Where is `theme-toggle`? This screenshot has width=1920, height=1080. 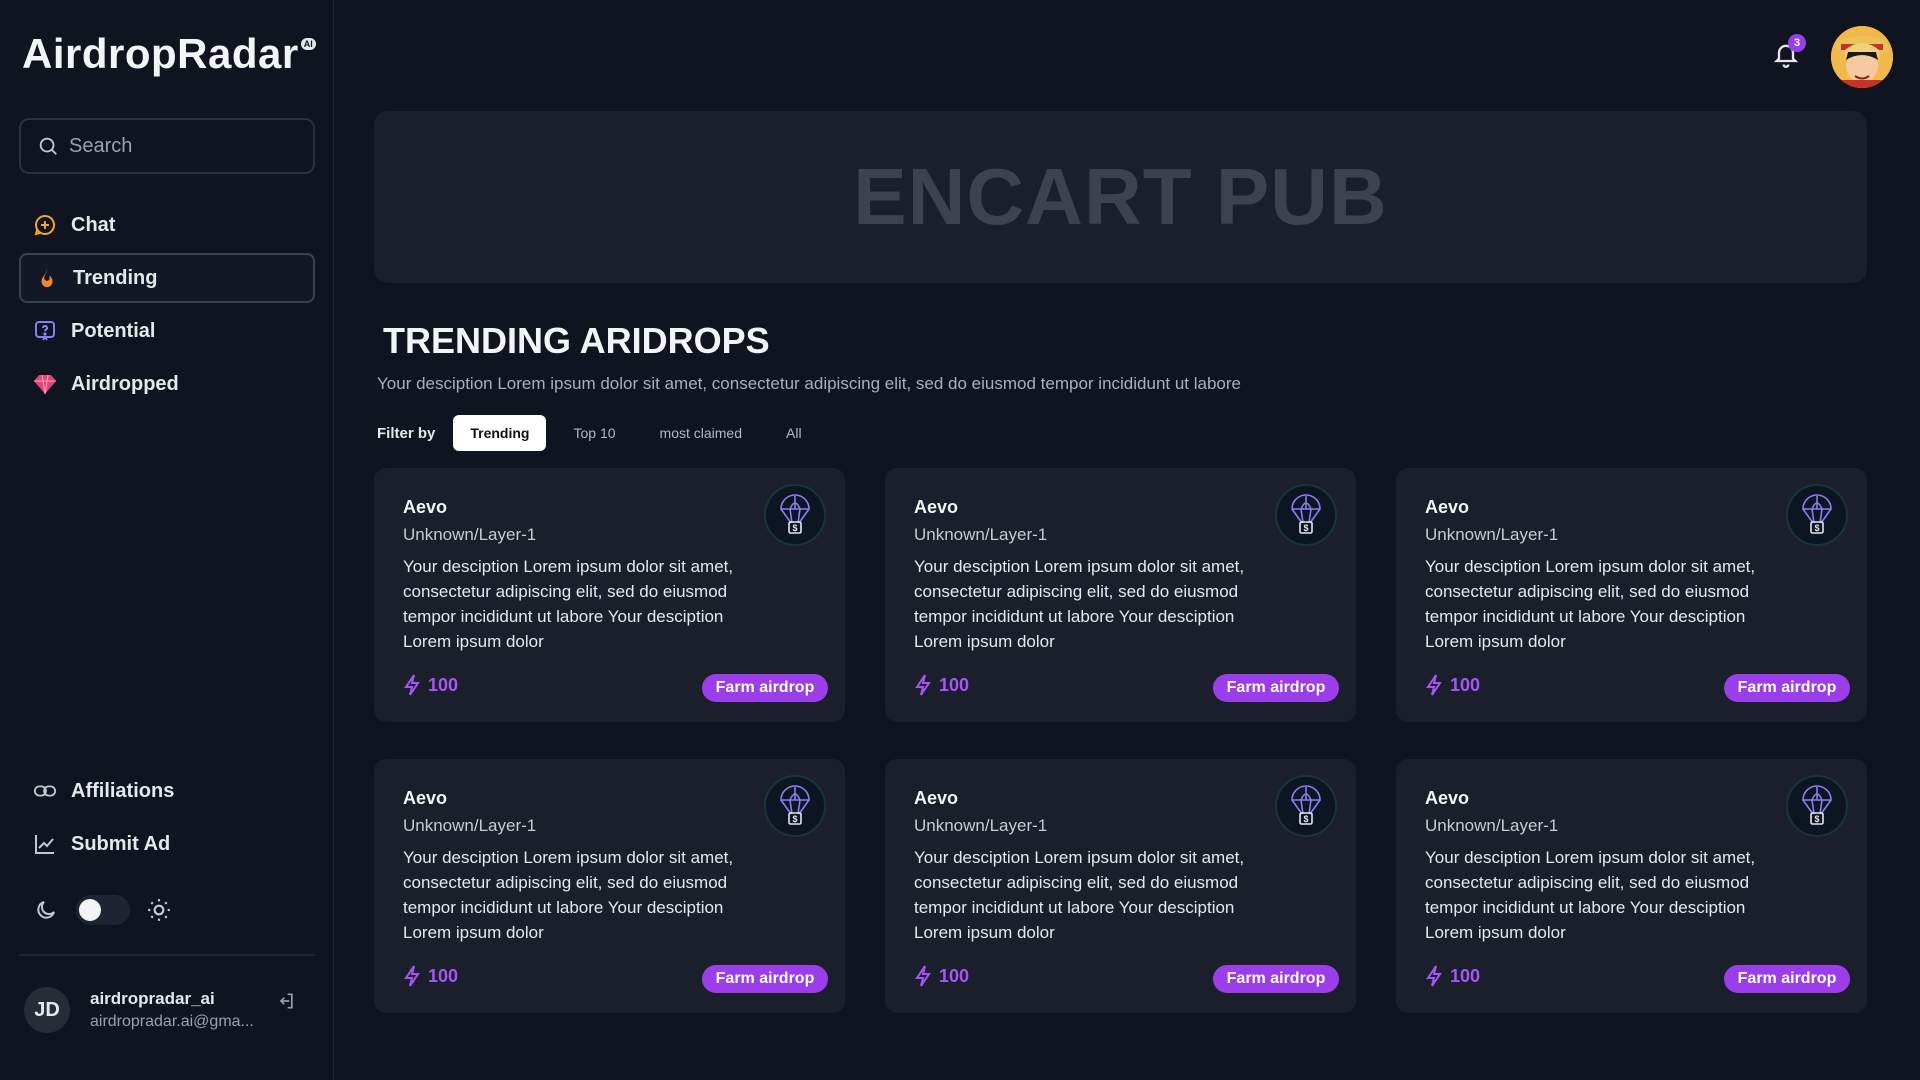 theme-toggle is located at coordinates (103, 910).